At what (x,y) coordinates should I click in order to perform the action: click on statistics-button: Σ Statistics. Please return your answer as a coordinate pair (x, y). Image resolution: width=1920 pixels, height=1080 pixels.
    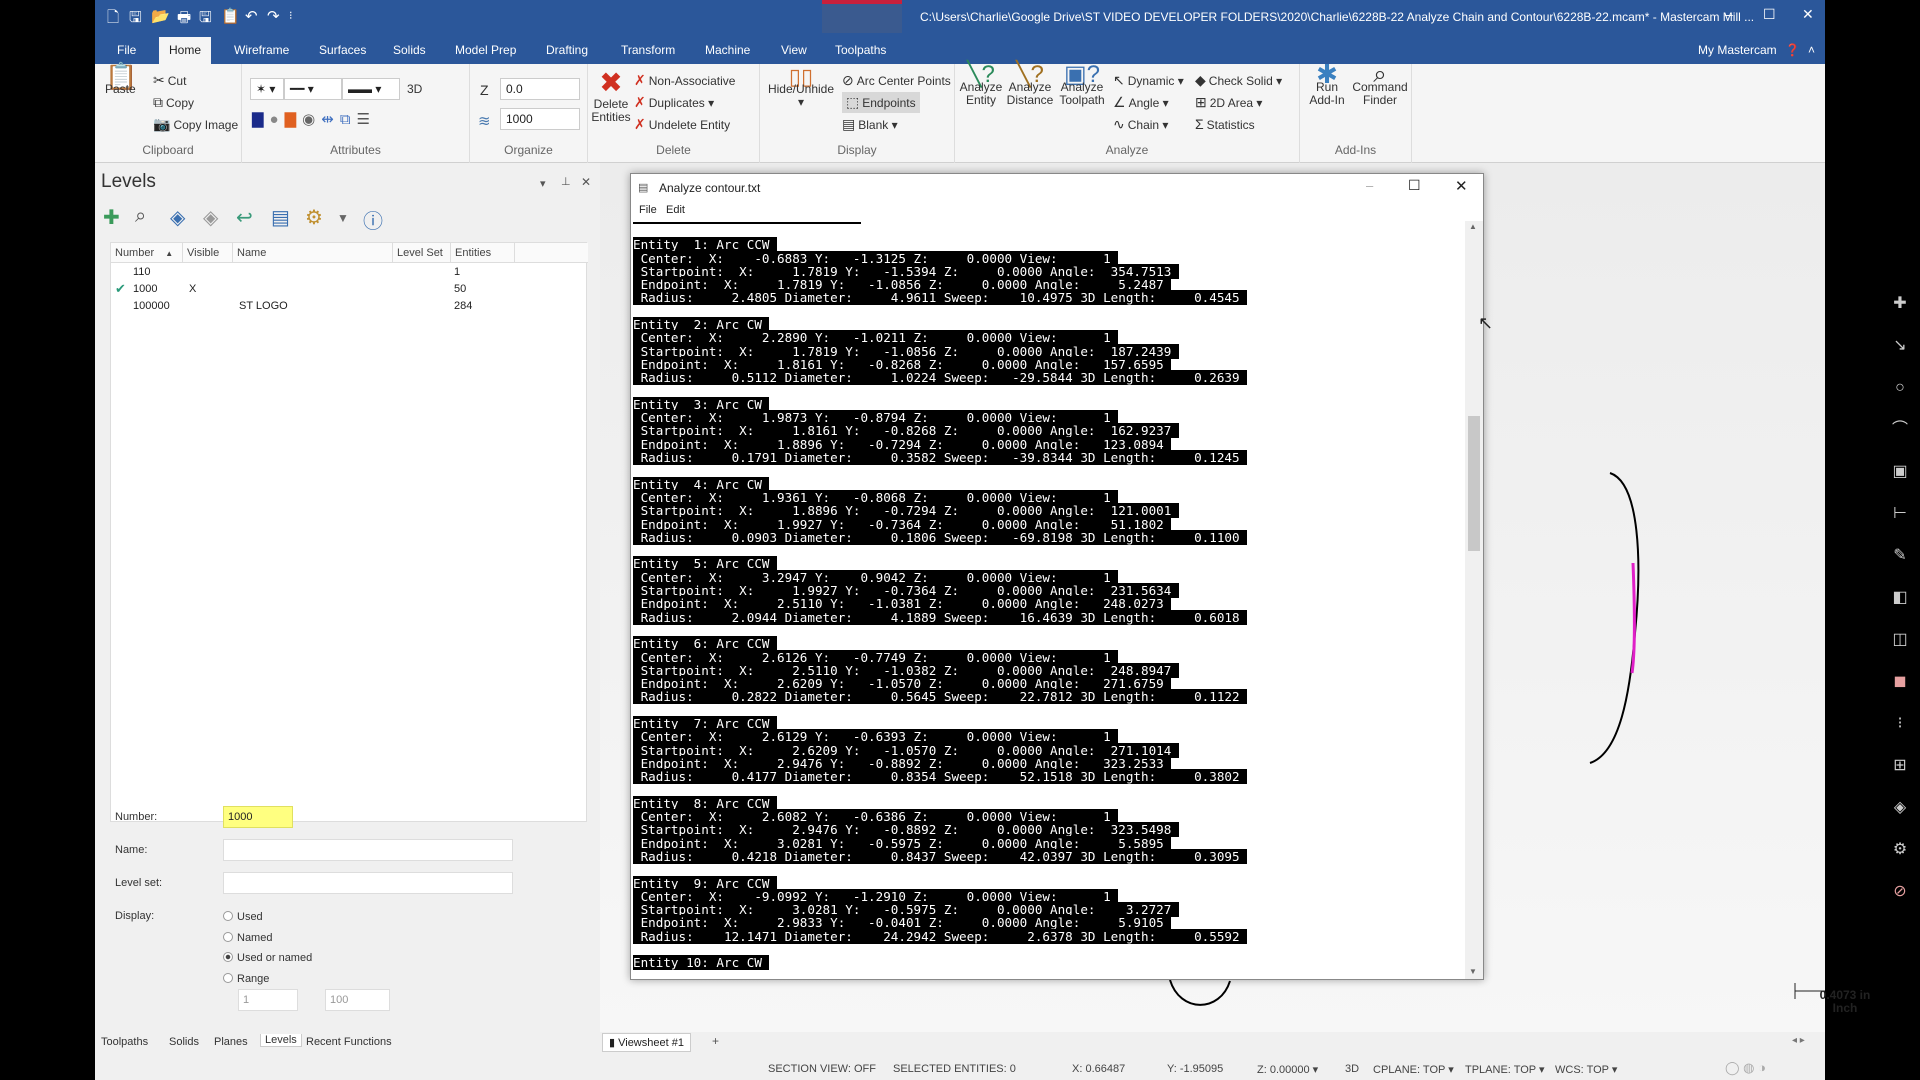
    Looking at the image, I should click on (1225, 124).